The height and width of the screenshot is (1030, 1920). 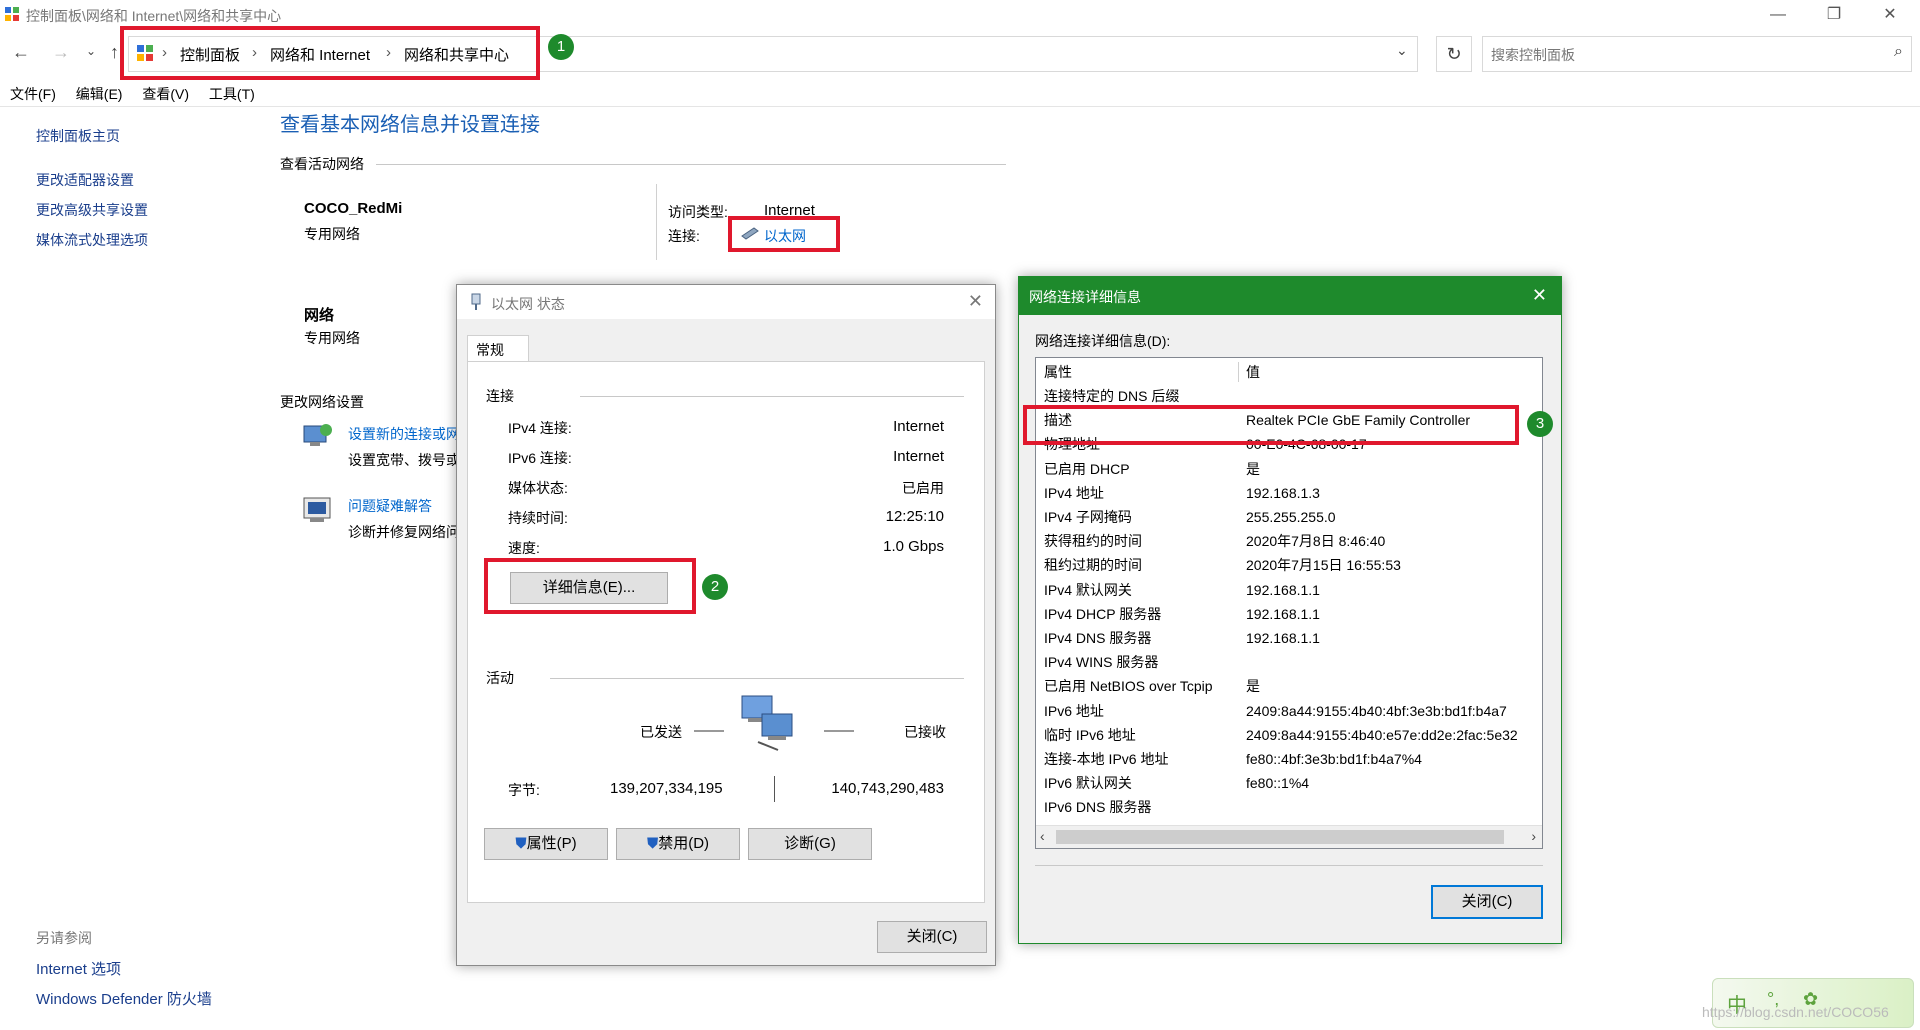 I want to click on details-dialog-titlebar: 网络连接详细信息 ✕, so click(x=1290, y=296).